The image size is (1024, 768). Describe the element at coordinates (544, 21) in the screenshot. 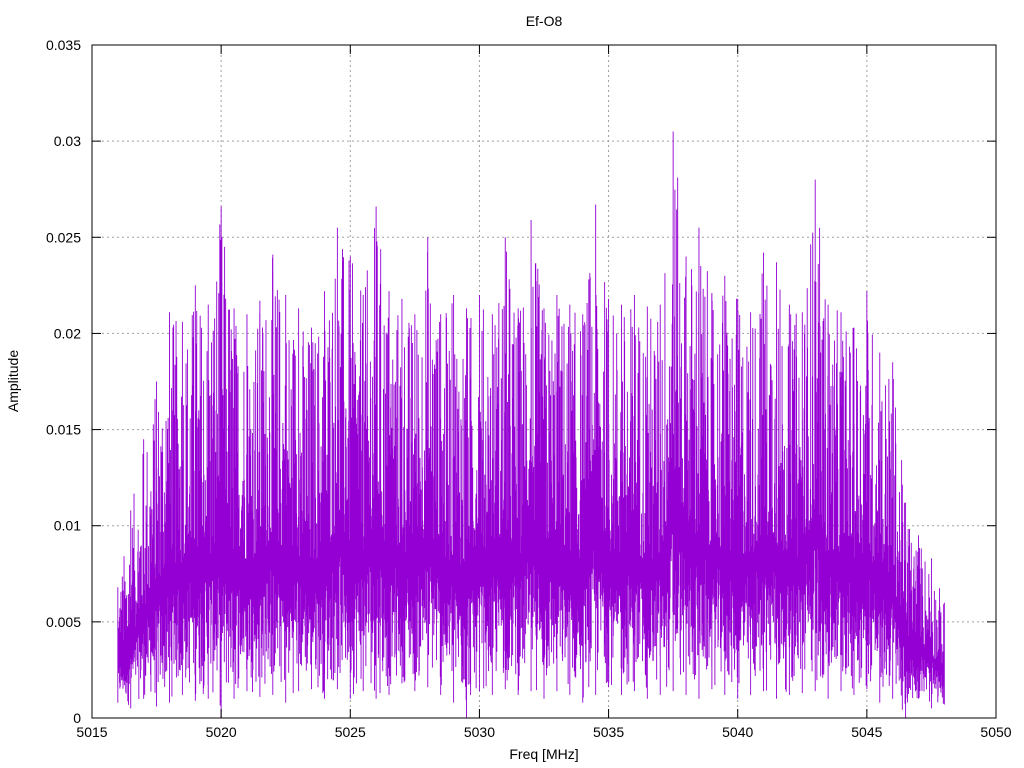

I see `chart-title: Ef-O8` at that location.